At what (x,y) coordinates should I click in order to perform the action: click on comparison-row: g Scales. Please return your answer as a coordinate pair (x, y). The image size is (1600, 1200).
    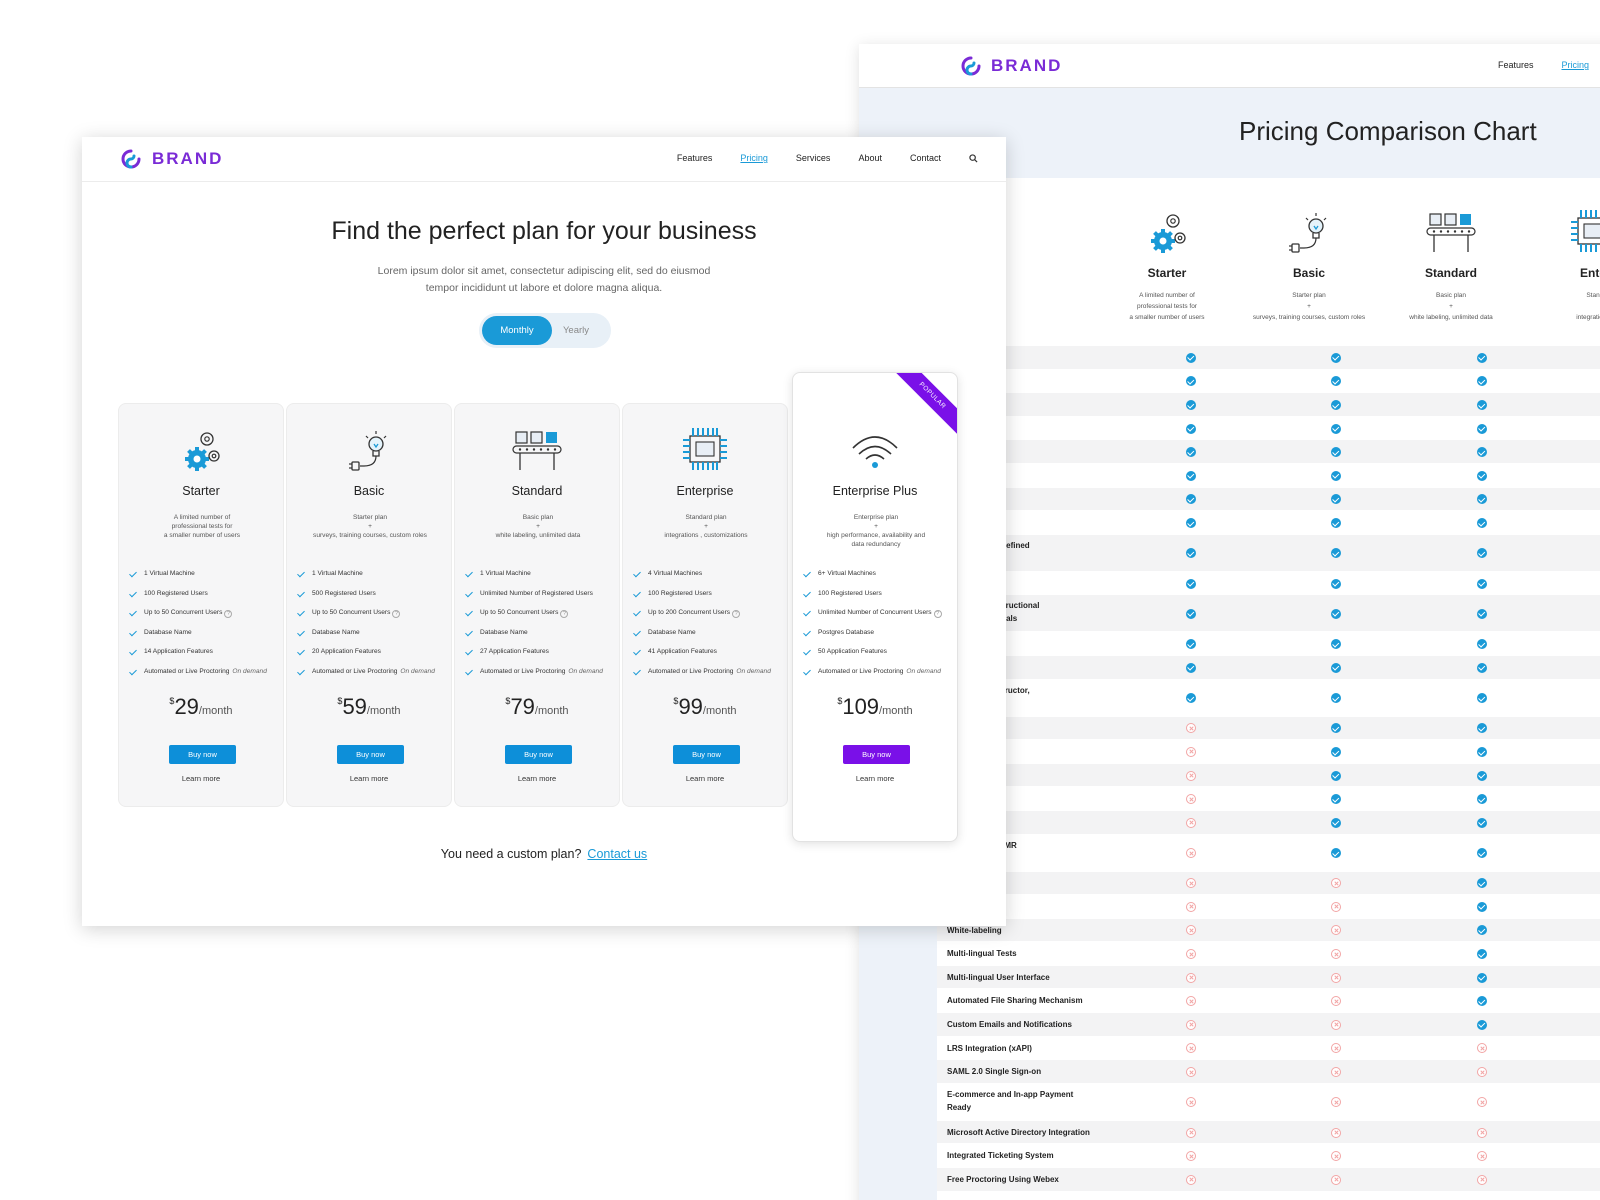
    Looking at the image, I should click on (1268, 499).